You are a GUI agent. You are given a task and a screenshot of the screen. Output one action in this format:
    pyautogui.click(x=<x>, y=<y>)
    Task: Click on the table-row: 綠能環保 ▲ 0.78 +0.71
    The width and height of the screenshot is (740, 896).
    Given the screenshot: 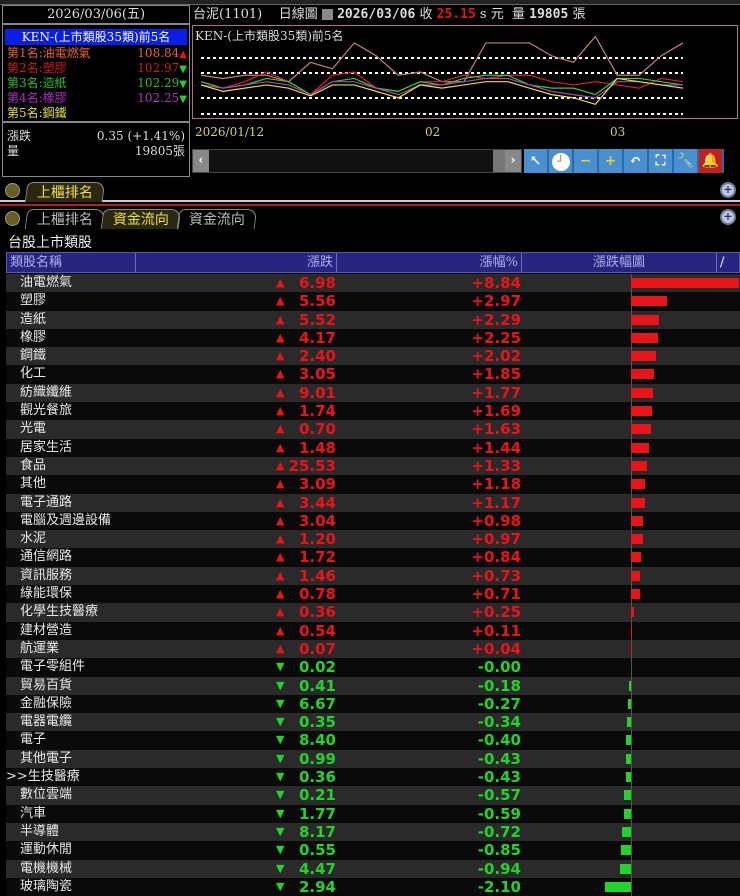 What is the action you would take?
    pyautogui.click(x=373, y=594)
    